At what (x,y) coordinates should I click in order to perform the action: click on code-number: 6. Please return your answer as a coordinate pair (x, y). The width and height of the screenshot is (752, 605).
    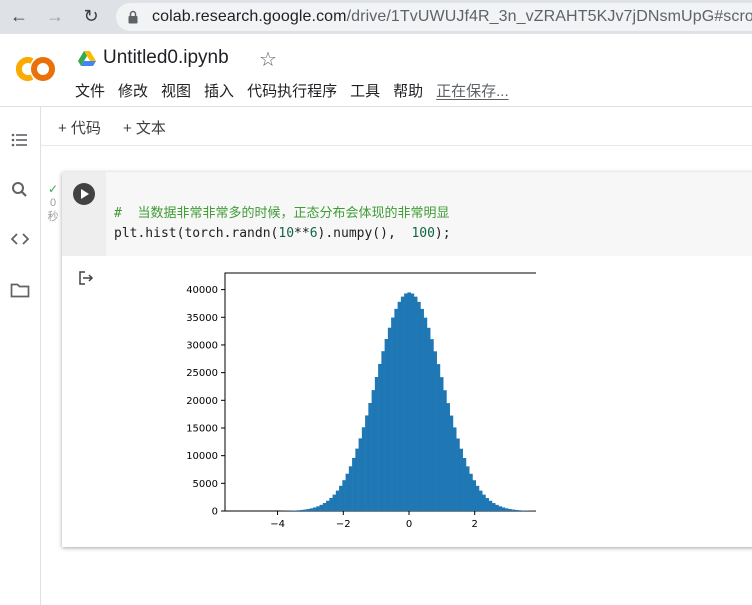
    Looking at the image, I should click on (313, 233).